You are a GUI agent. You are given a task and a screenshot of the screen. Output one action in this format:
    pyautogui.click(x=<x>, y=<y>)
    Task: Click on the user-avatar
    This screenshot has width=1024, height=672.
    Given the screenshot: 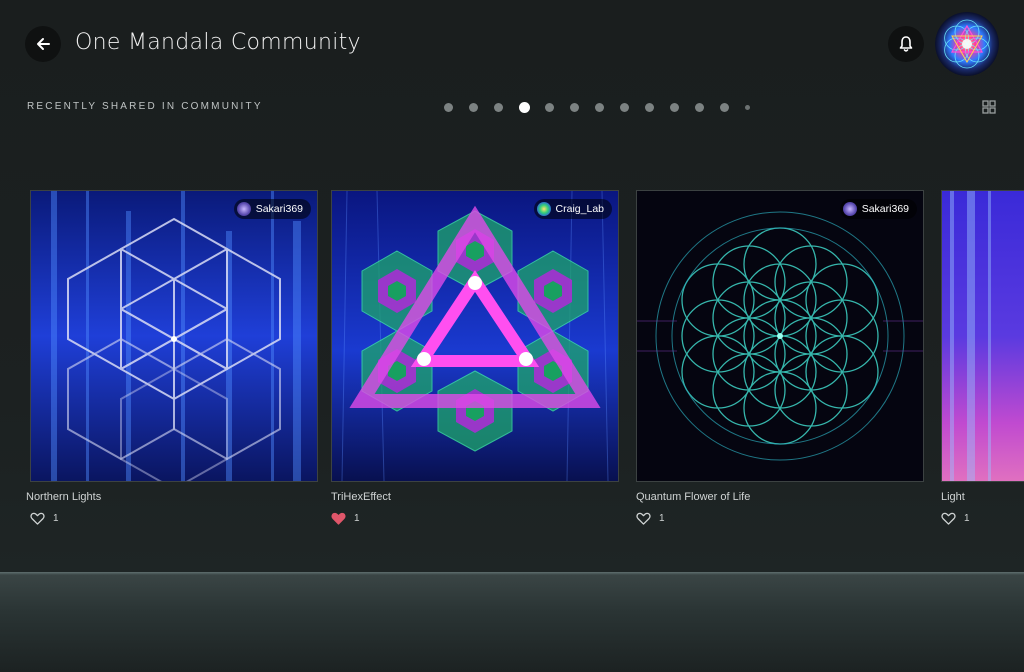 What is the action you would take?
    pyautogui.click(x=967, y=44)
    